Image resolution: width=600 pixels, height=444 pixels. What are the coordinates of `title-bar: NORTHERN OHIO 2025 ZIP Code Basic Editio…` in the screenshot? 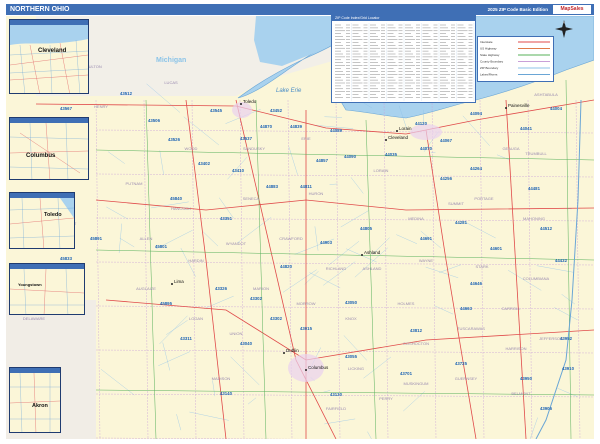 It's located at (300, 9).